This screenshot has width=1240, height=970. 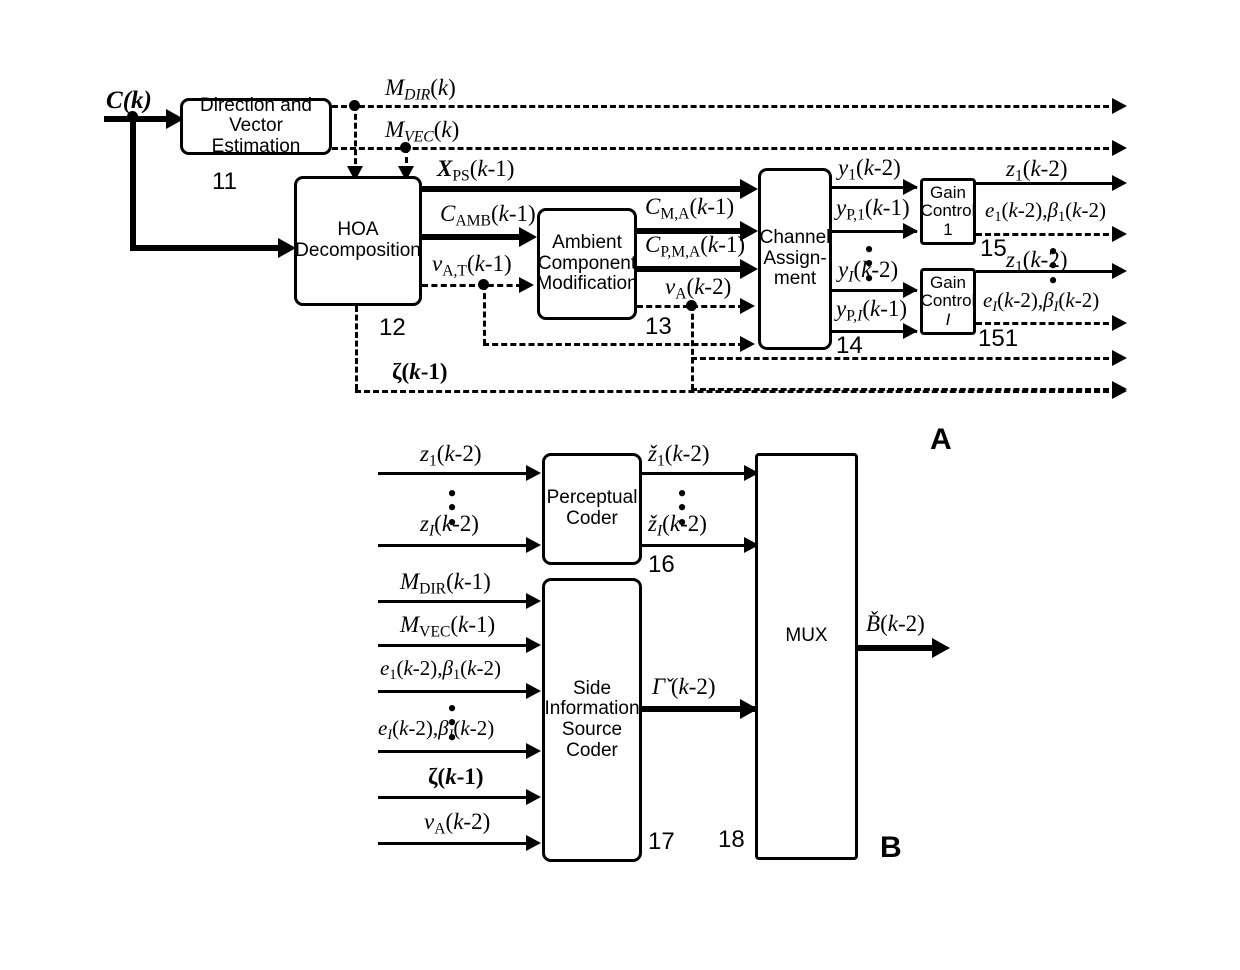 I want to click on block-label-line1: Perceptual, so click(x=592, y=498).